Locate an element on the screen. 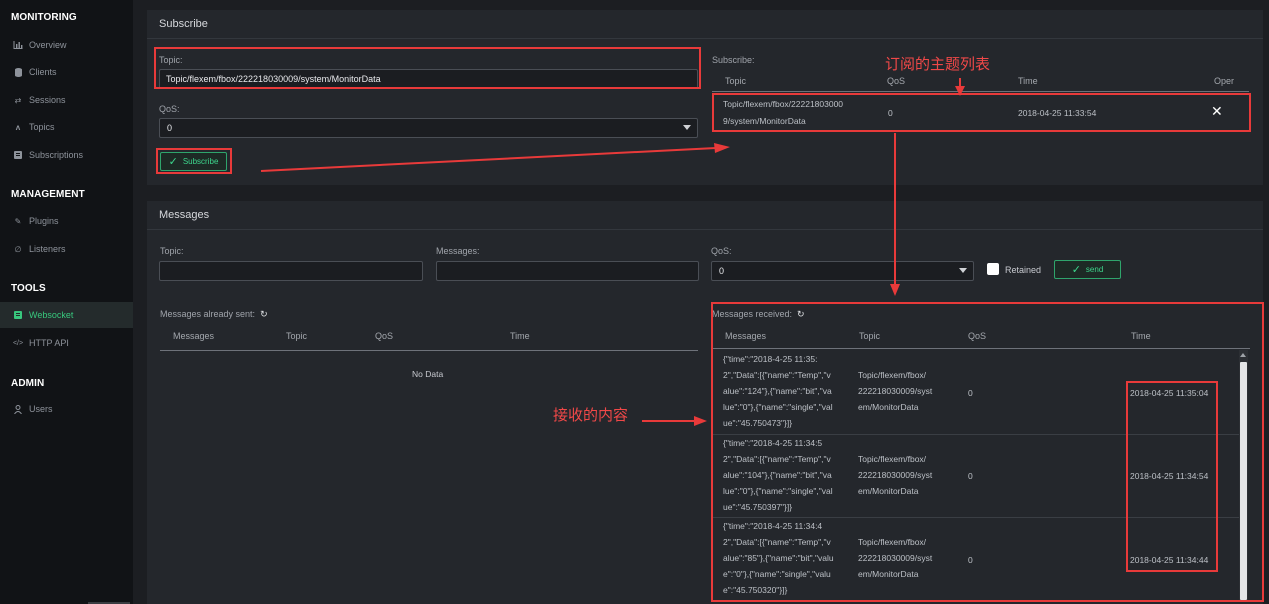  sidebar-item-users: Users is located at coordinates (66, 409).